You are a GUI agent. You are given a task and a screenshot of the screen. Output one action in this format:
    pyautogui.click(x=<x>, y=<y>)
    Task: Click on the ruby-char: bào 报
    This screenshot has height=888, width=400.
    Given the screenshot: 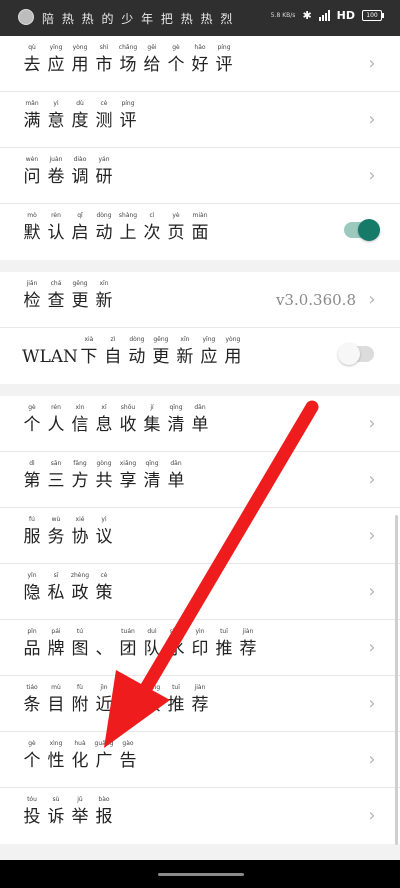 What is the action you would take?
    pyautogui.click(x=104, y=811)
    